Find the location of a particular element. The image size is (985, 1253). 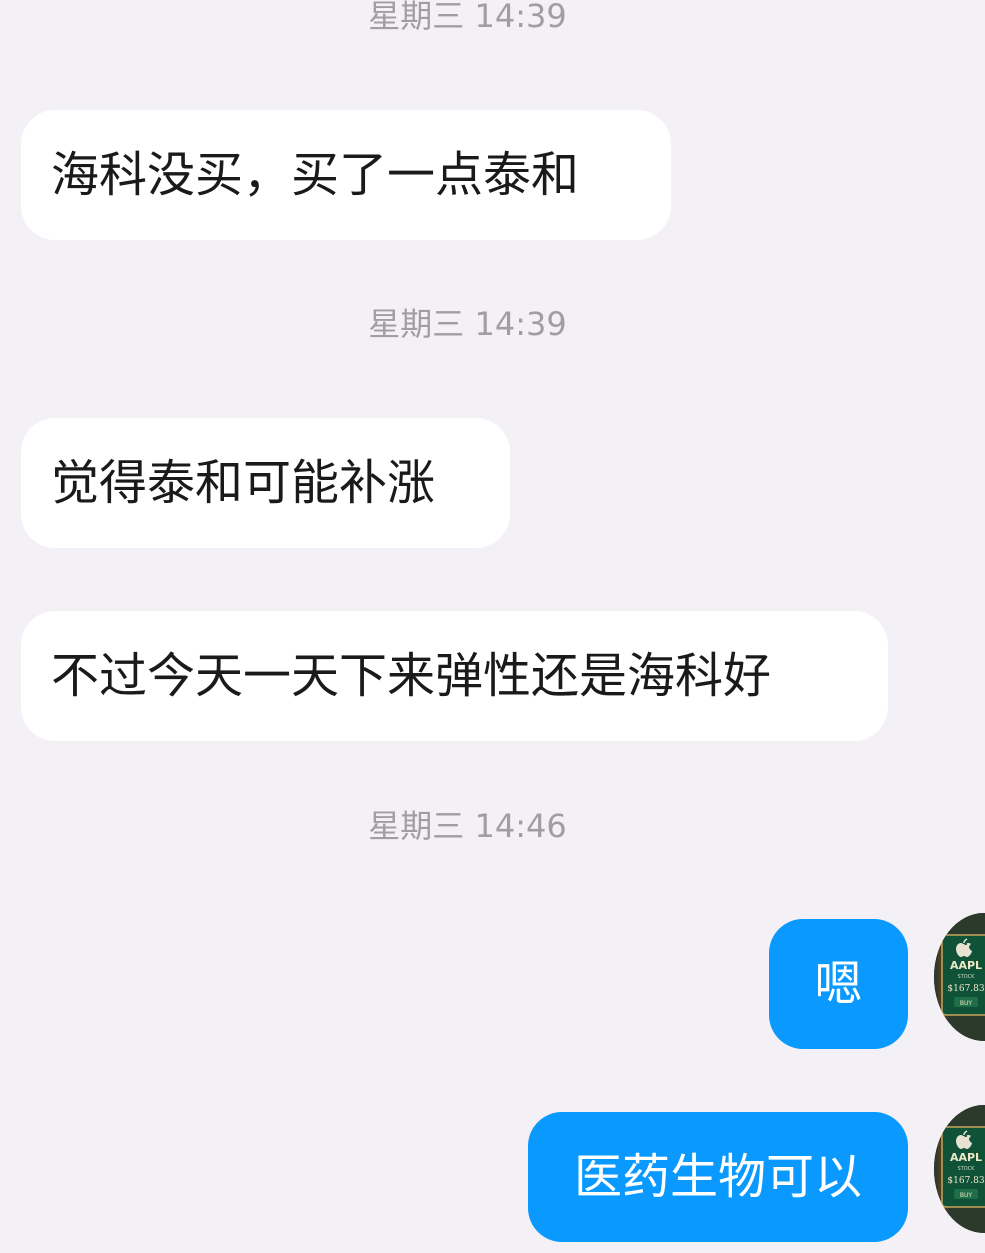

message-text: 海科没买，买了一点泰和 is located at coordinates (315, 175).